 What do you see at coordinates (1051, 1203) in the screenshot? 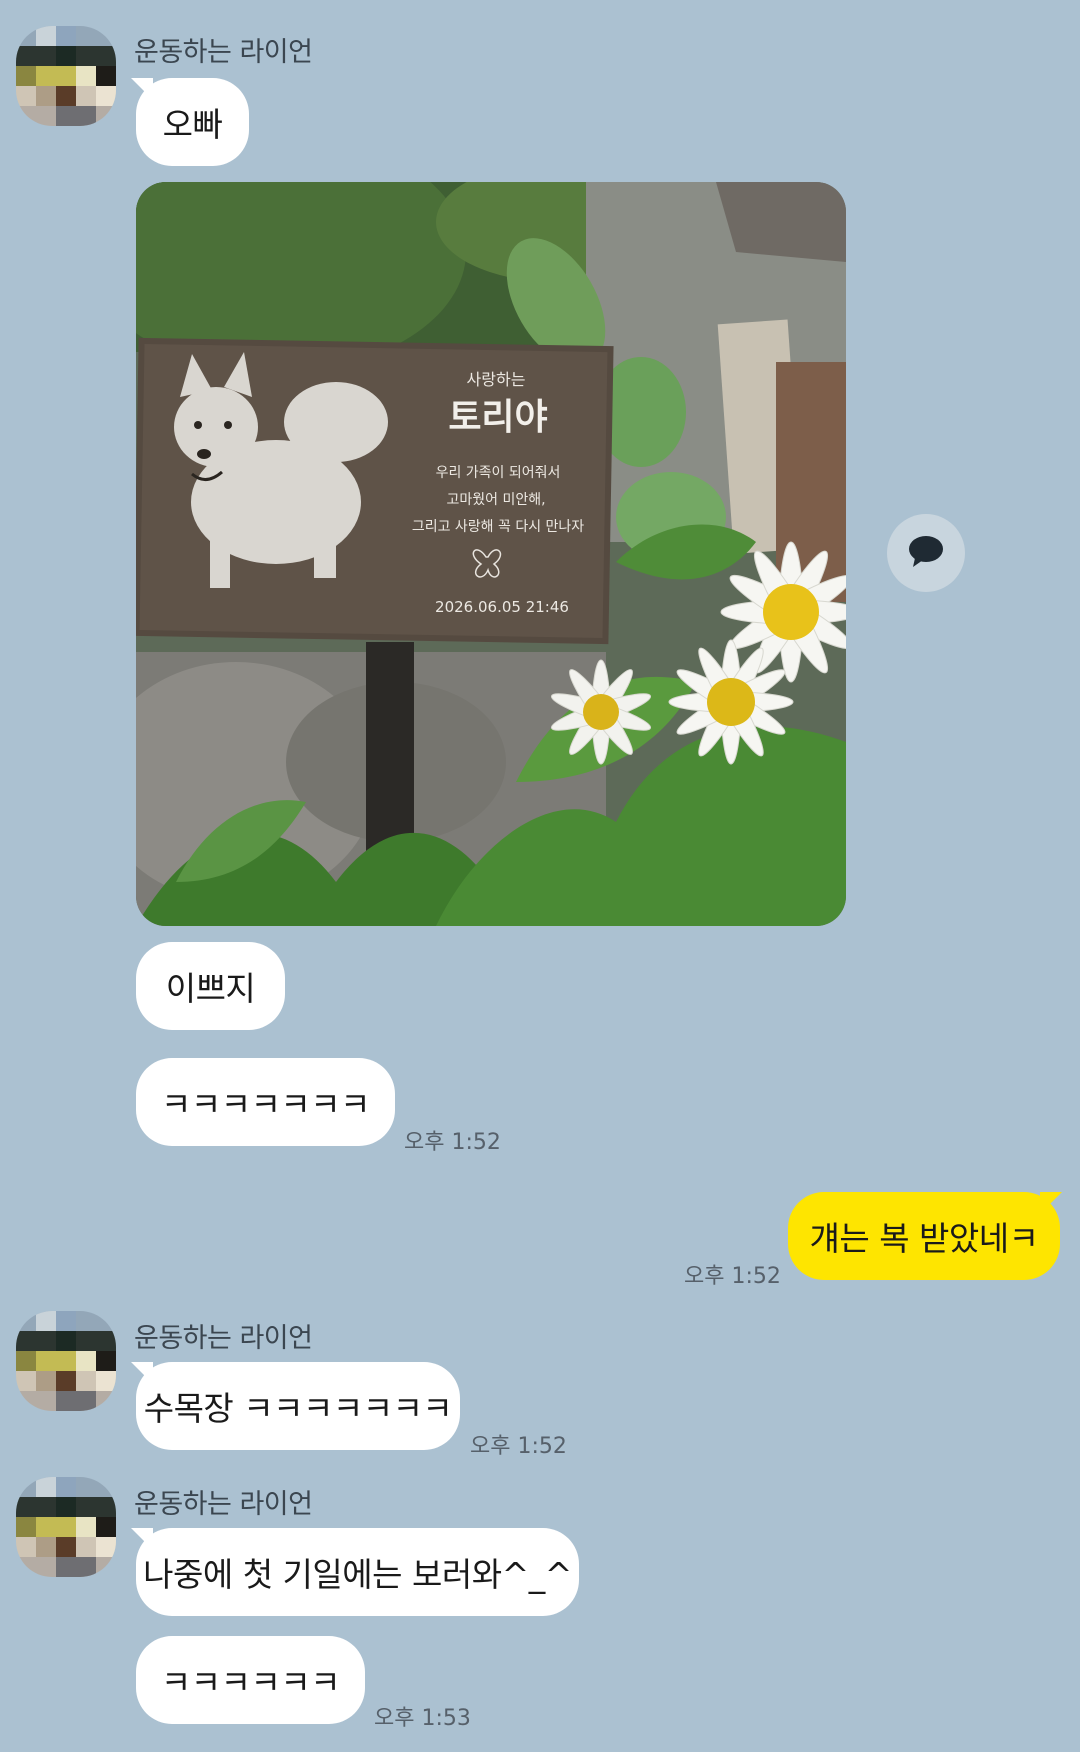
I see `bubble-tail` at bounding box center [1051, 1203].